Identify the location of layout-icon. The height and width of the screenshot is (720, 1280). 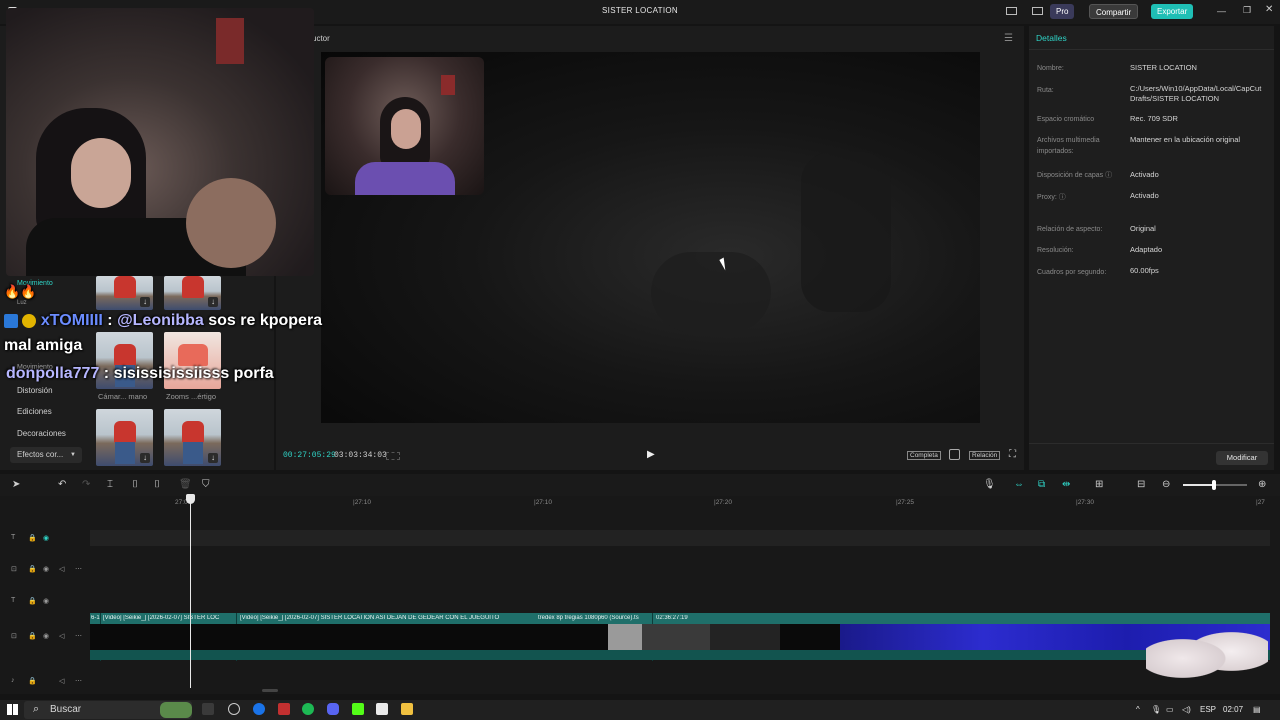
(1011, 11).